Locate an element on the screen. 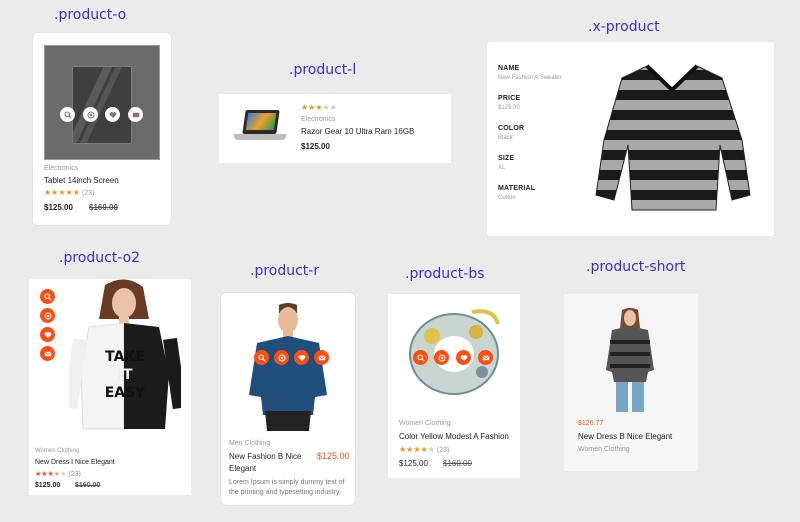  product-o-category: Electronics is located at coordinates (61, 168).